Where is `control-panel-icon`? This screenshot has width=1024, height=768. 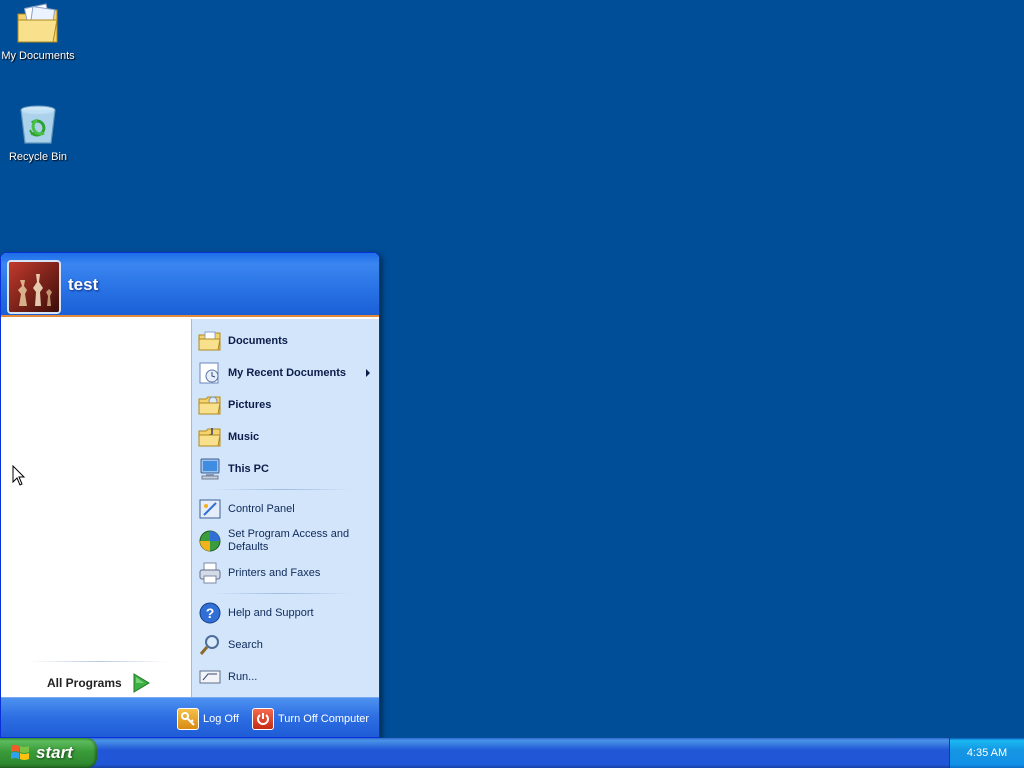
control-panel-icon is located at coordinates (210, 509).